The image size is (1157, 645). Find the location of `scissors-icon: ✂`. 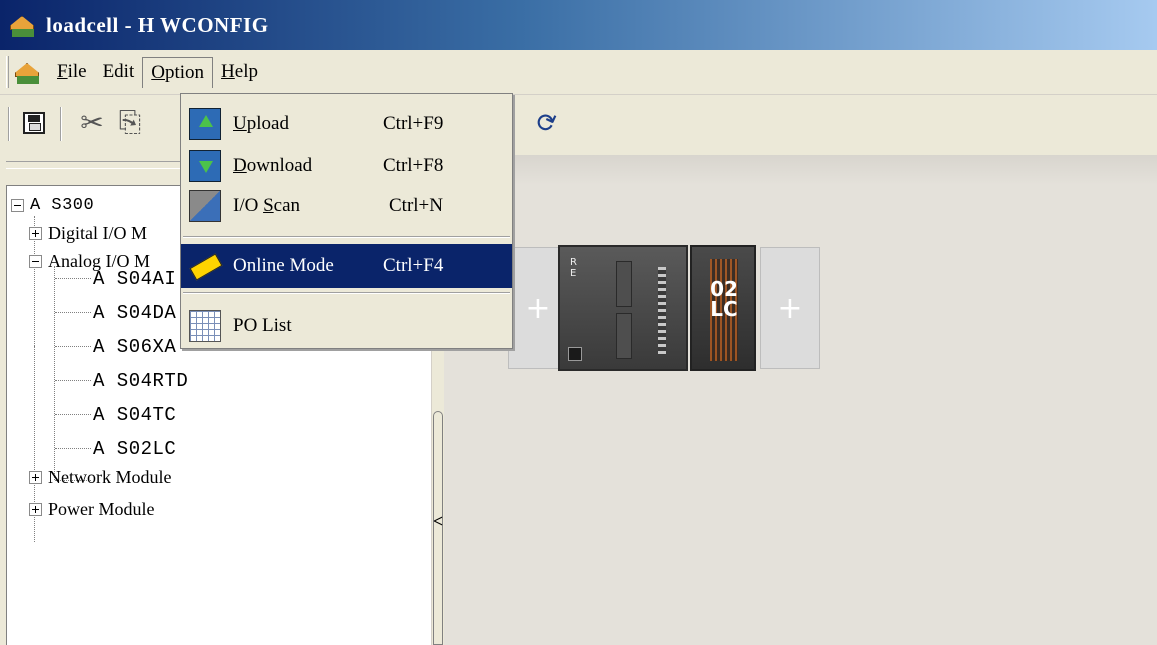

scissors-icon: ✂ is located at coordinates (92, 123).